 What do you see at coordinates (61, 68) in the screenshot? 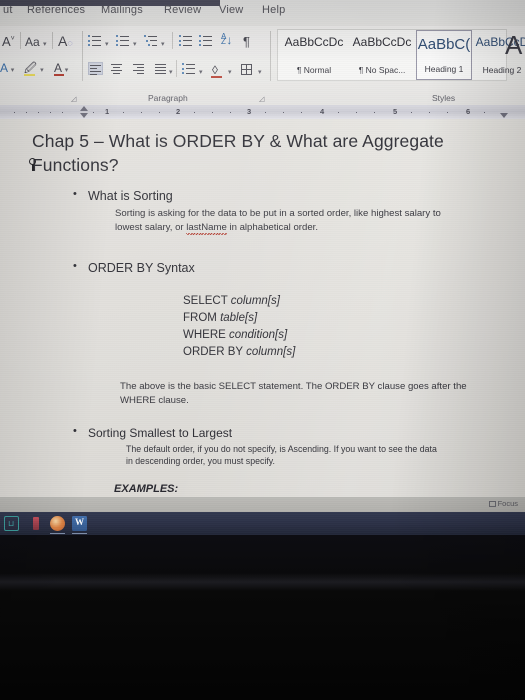
I see `font-color-icon: A ▾` at bounding box center [61, 68].